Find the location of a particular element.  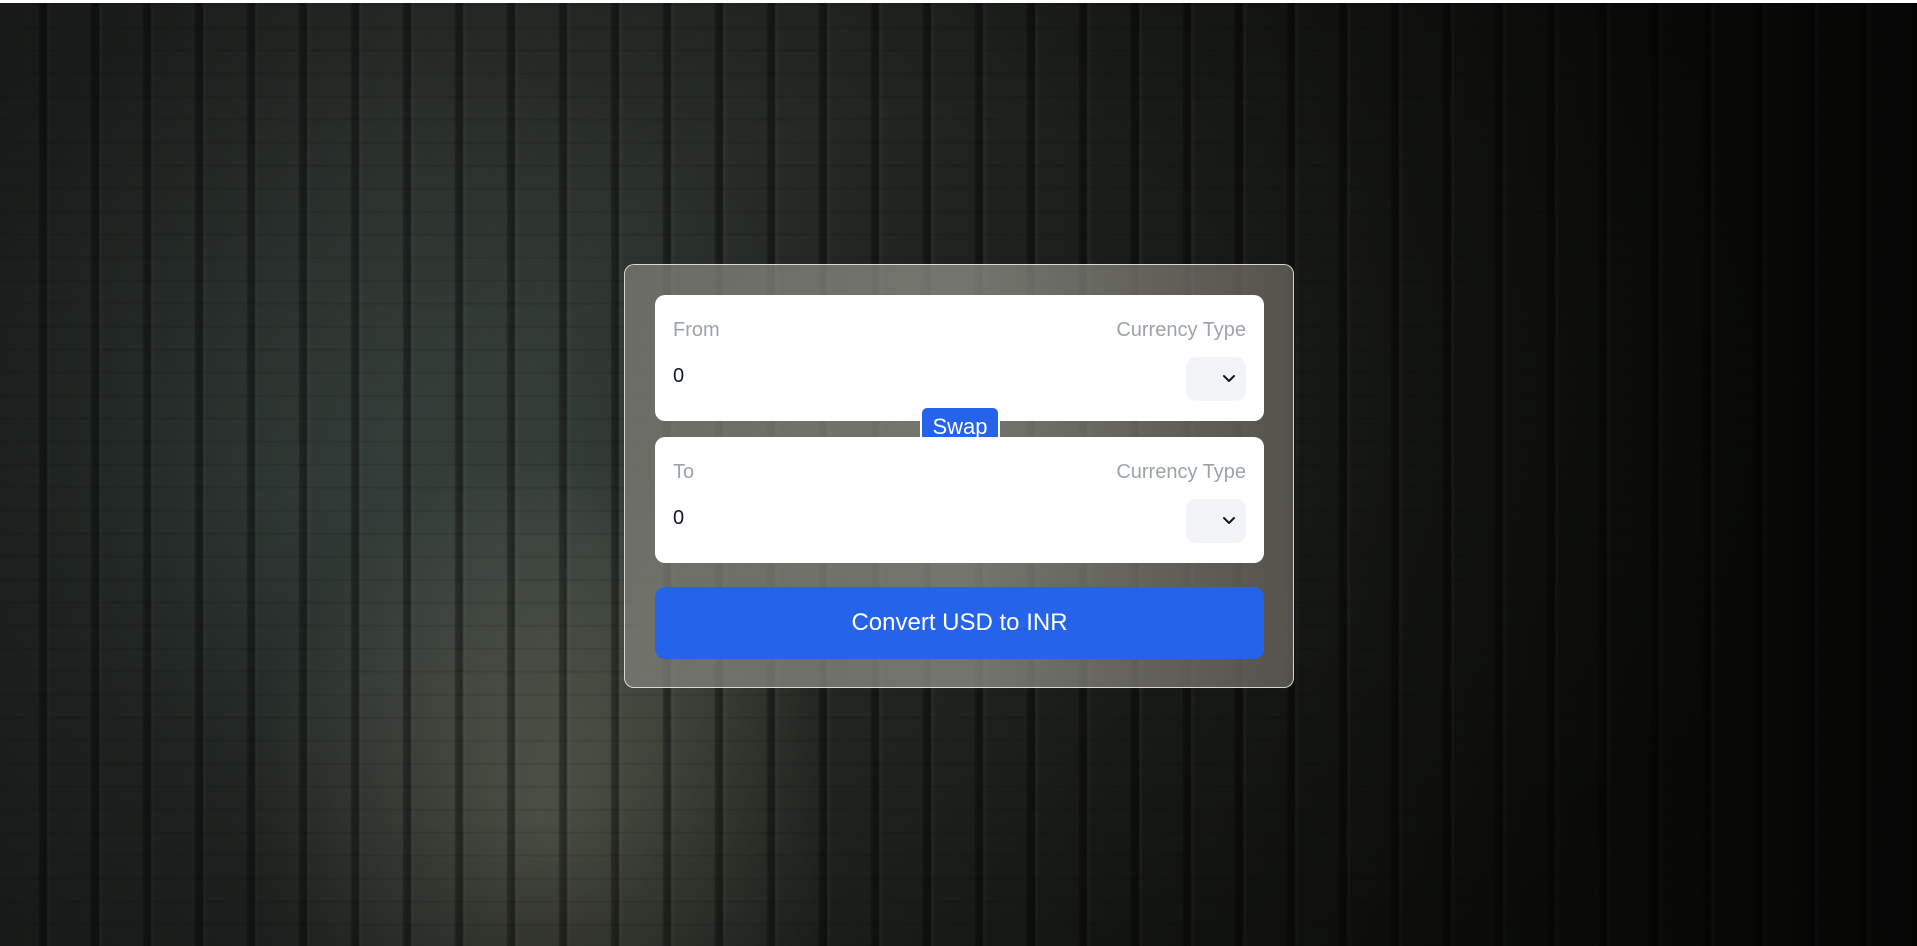

to-currency-type-label: Currency Type is located at coordinates (1181, 472).